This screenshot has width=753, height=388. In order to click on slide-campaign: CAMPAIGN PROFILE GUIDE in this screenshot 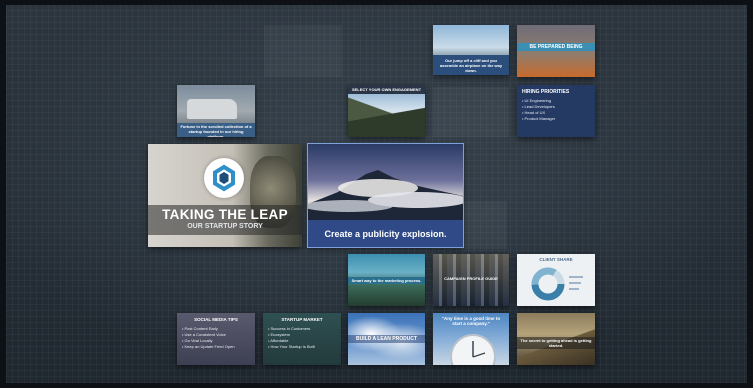, I will do `click(471, 280)`.